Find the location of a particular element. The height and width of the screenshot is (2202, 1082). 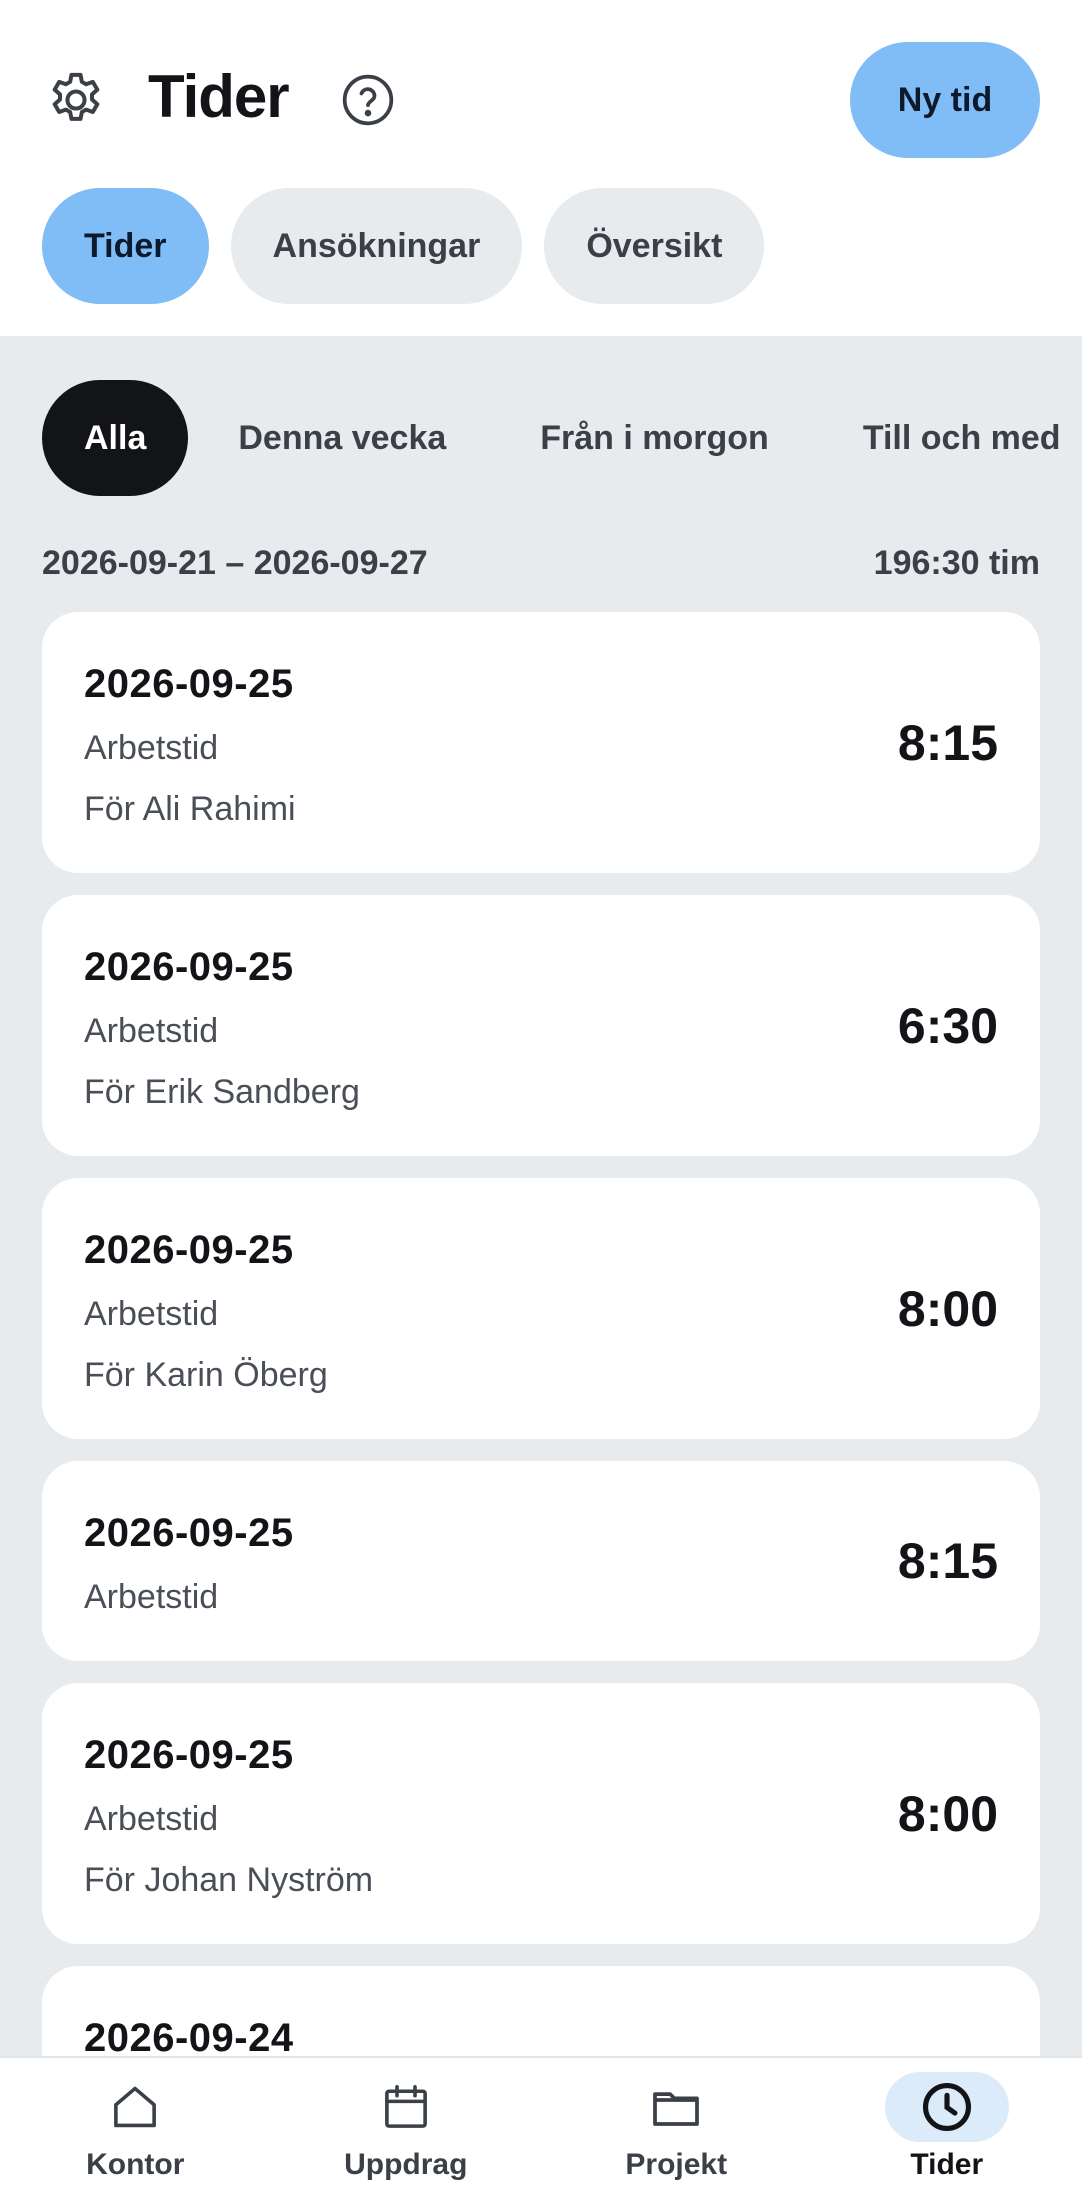

calendar-icon is located at coordinates (405, 2106).